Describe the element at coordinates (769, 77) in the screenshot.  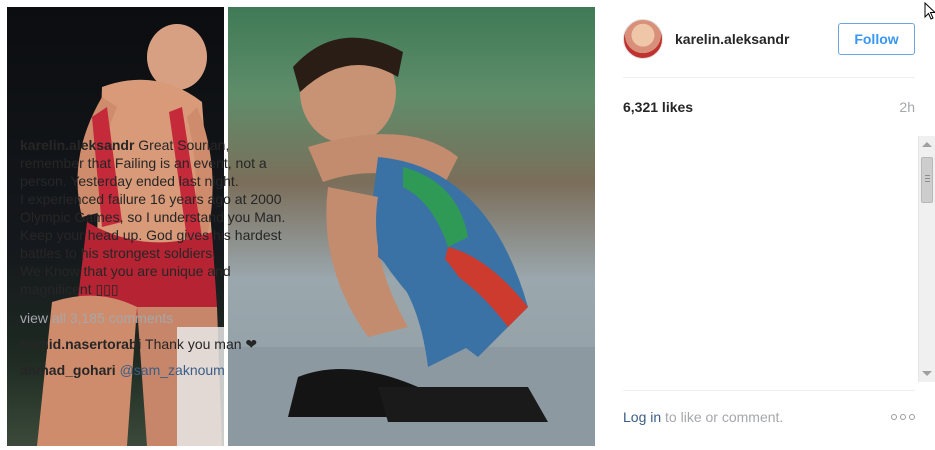
I see `header-divider` at that location.